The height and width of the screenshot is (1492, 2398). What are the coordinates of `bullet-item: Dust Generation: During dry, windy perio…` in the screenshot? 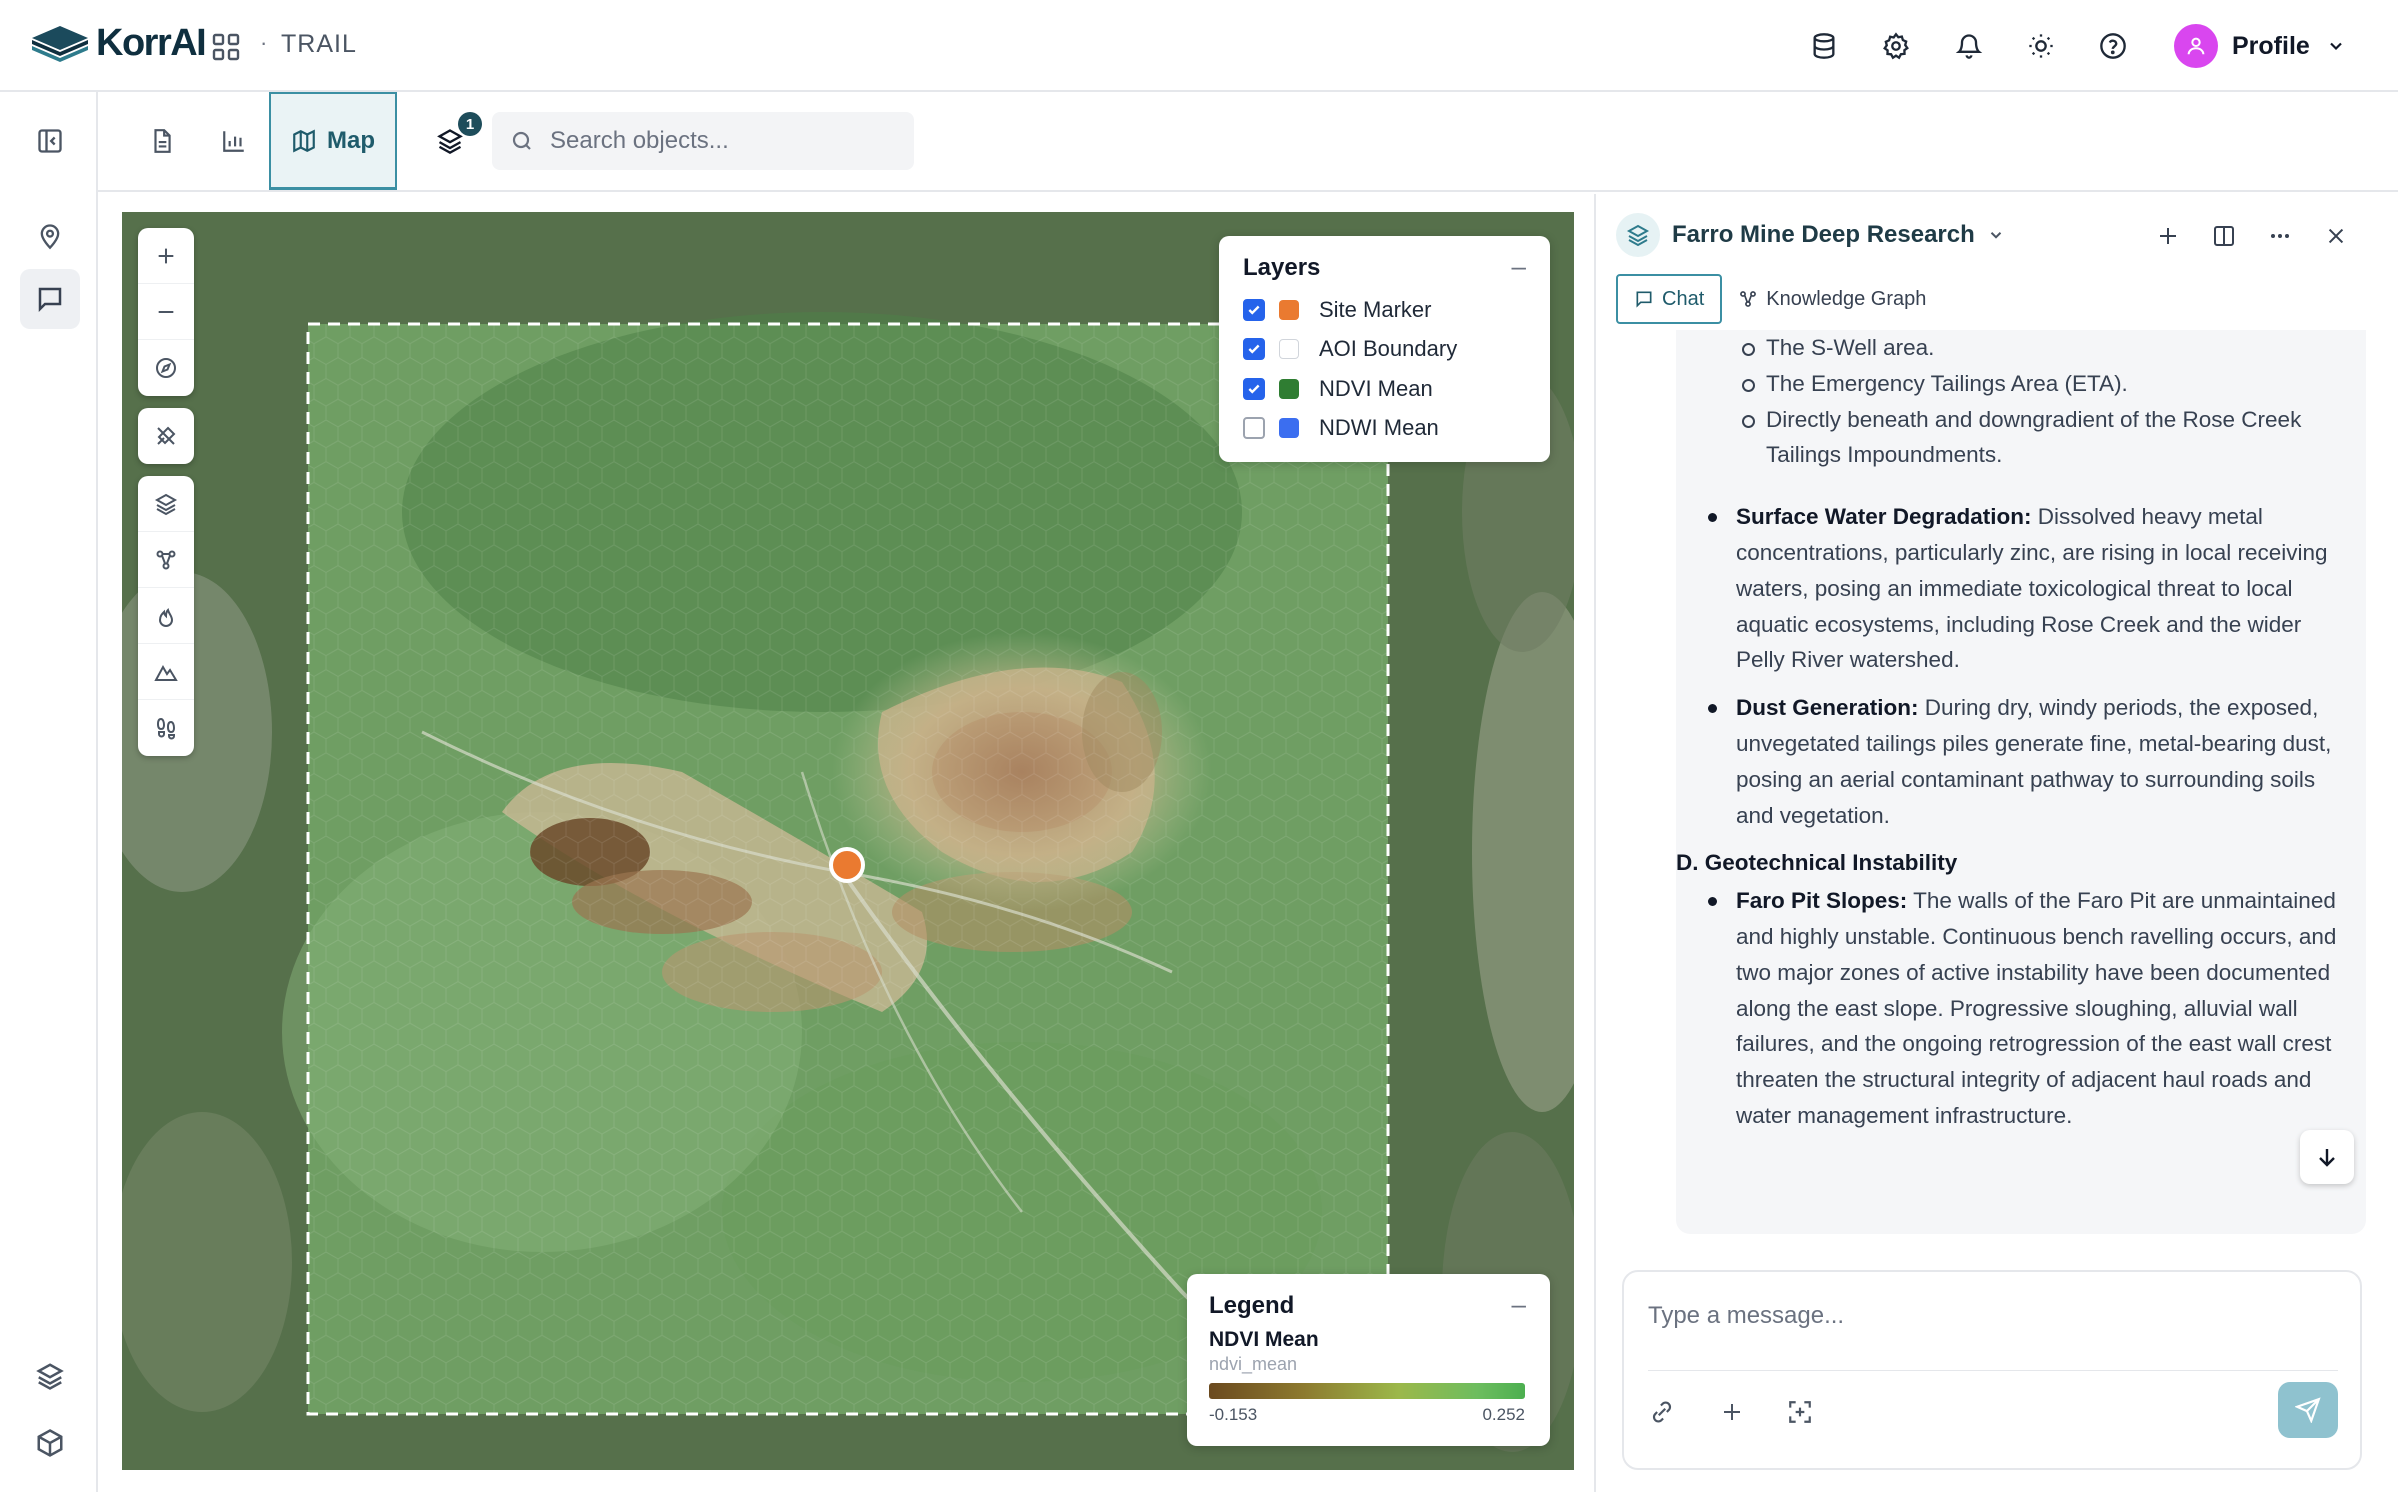 It's located at (2026, 761).